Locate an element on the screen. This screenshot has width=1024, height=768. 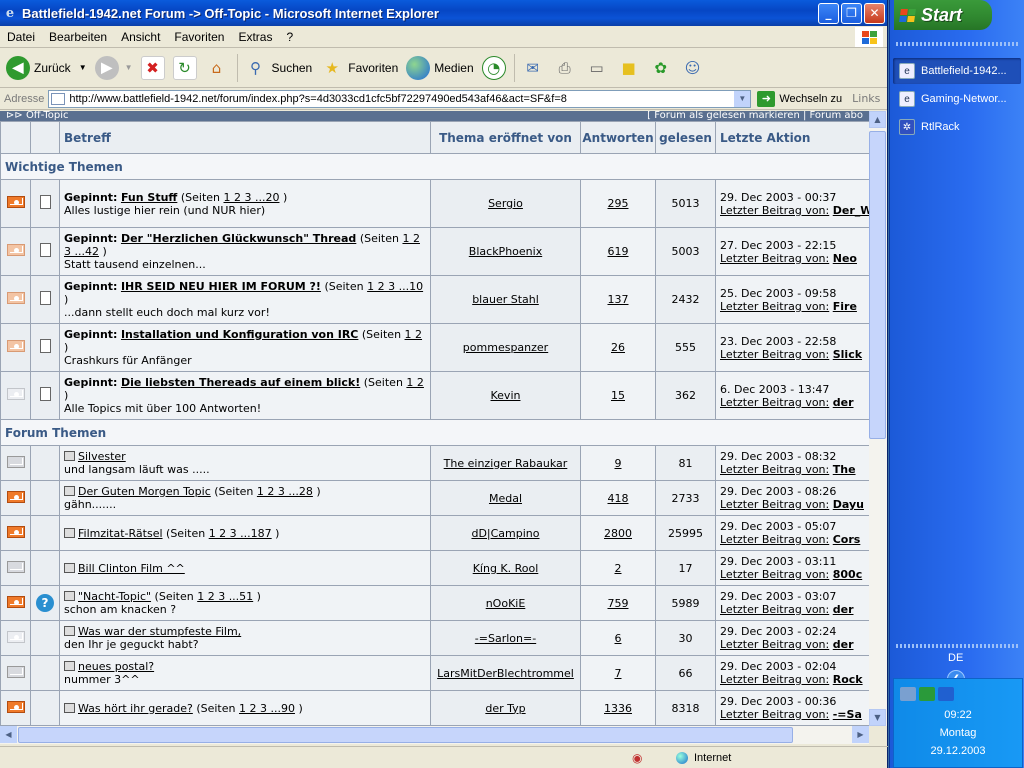
menu-ansicht: Ansicht is located at coordinates (140, 37).